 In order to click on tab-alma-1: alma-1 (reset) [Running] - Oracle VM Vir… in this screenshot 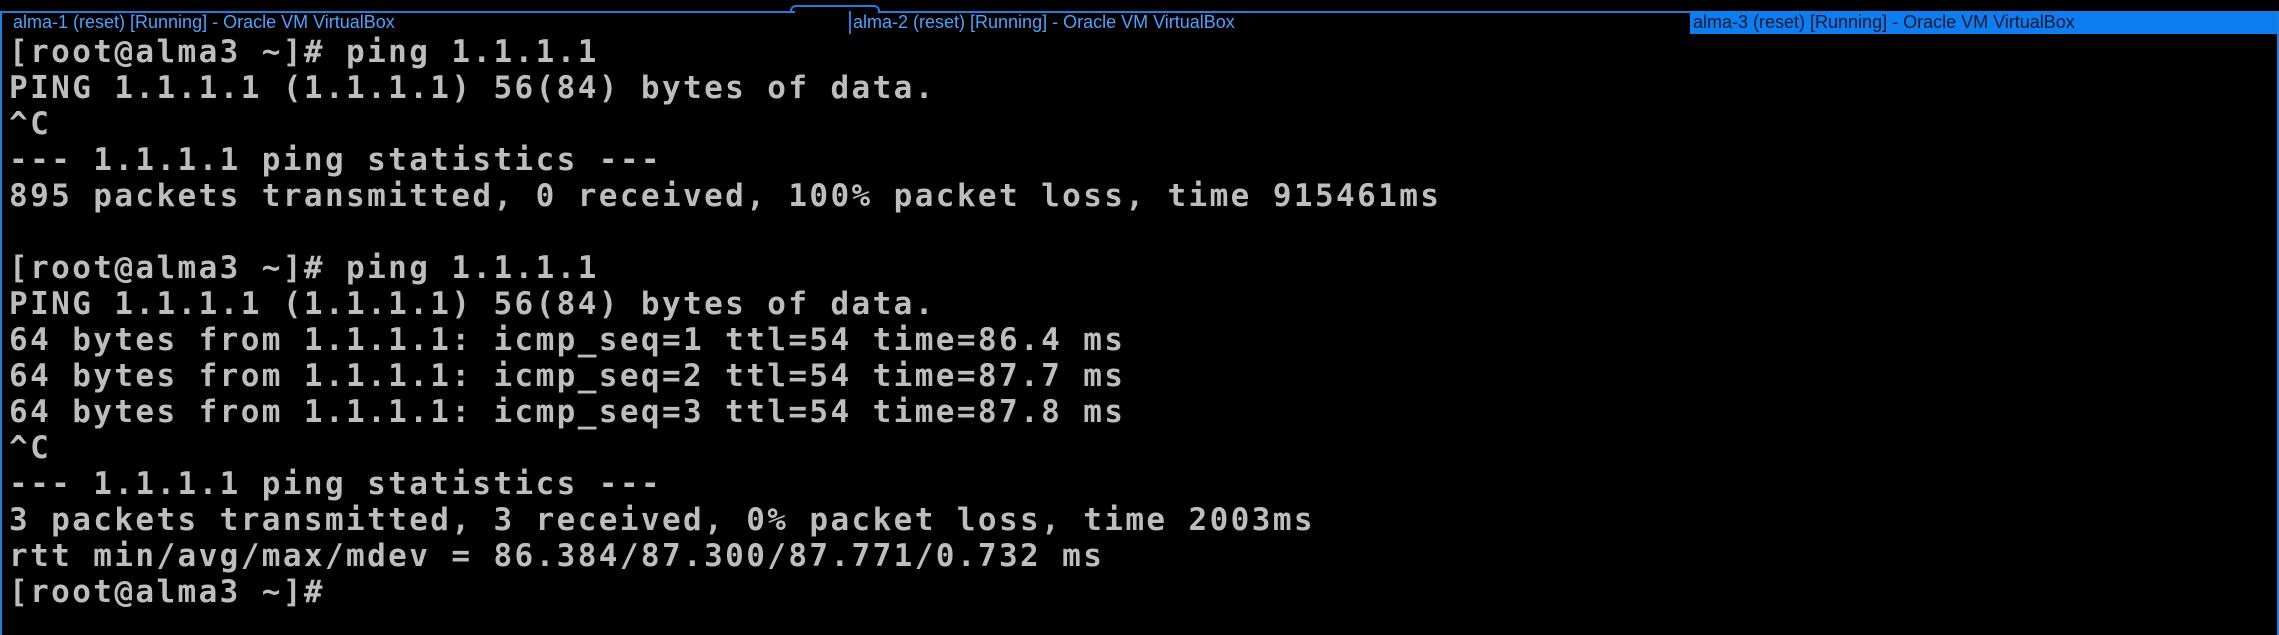, I will do `click(425, 22)`.